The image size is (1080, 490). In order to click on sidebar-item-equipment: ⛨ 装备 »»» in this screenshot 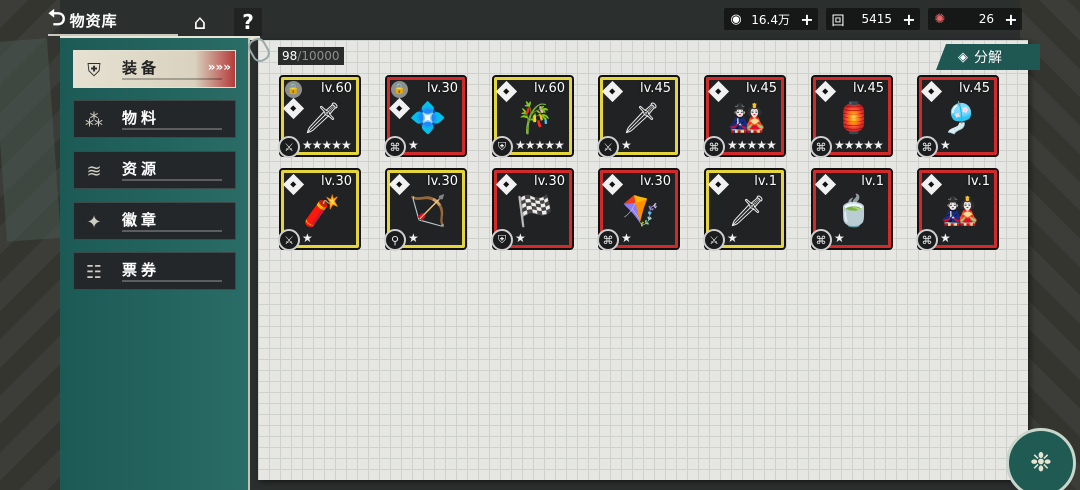, I will do `click(154, 69)`.